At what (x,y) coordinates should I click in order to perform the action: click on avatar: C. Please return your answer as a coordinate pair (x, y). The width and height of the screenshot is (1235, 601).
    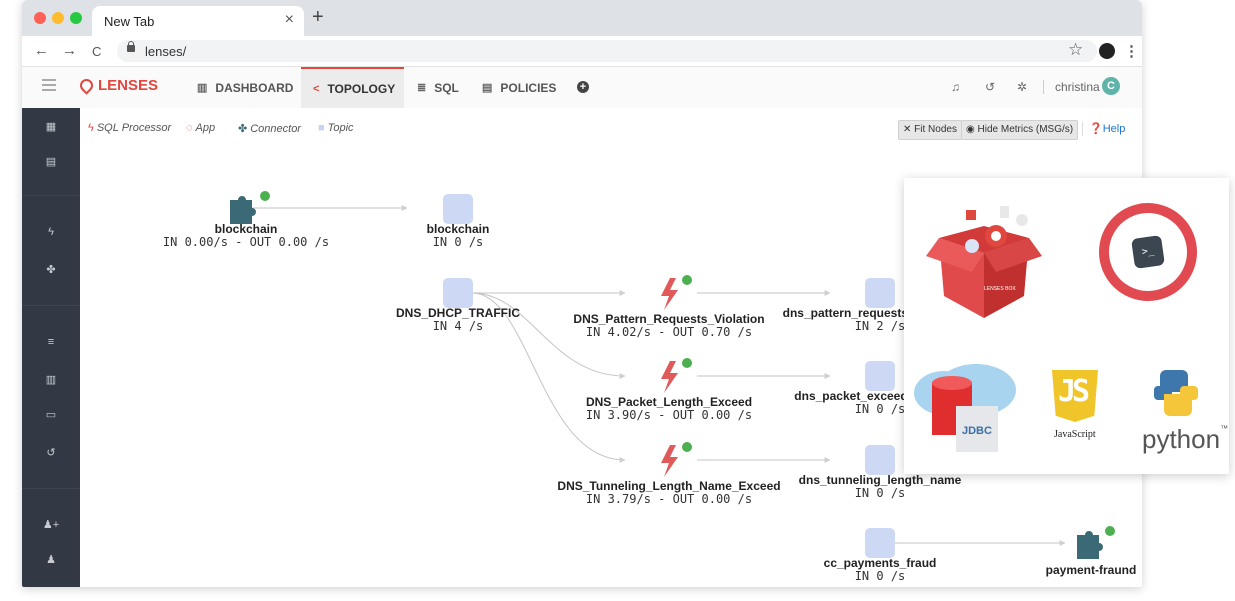
    Looking at the image, I should click on (1111, 86).